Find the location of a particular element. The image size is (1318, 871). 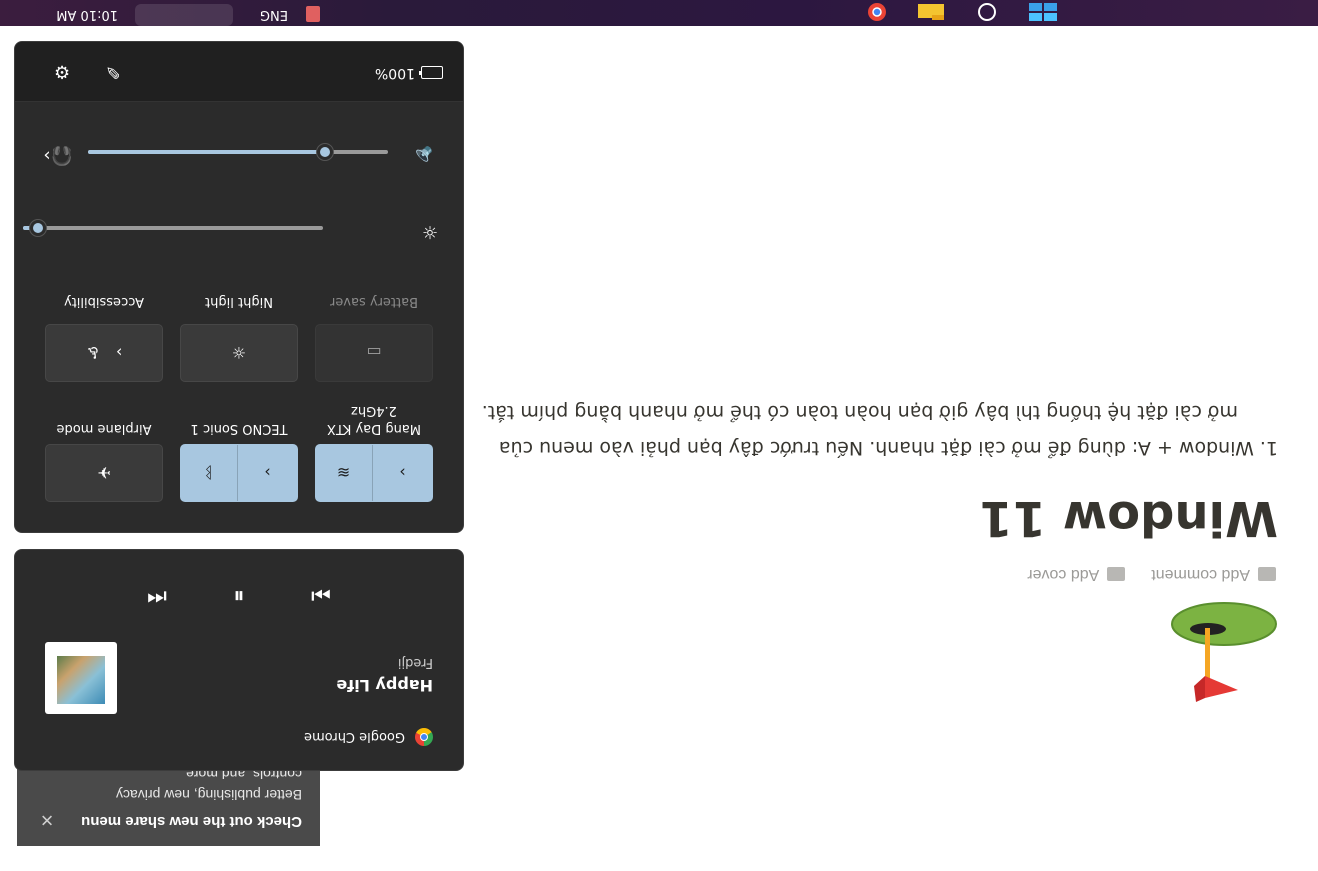

night-light-tile: ☼ is located at coordinates (239, 353).